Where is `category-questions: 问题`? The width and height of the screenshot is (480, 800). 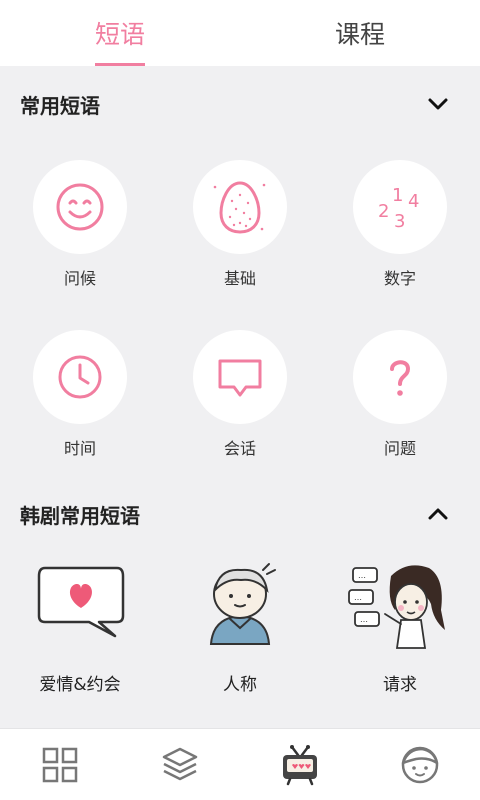
category-questions: 问题 is located at coordinates (400, 405).